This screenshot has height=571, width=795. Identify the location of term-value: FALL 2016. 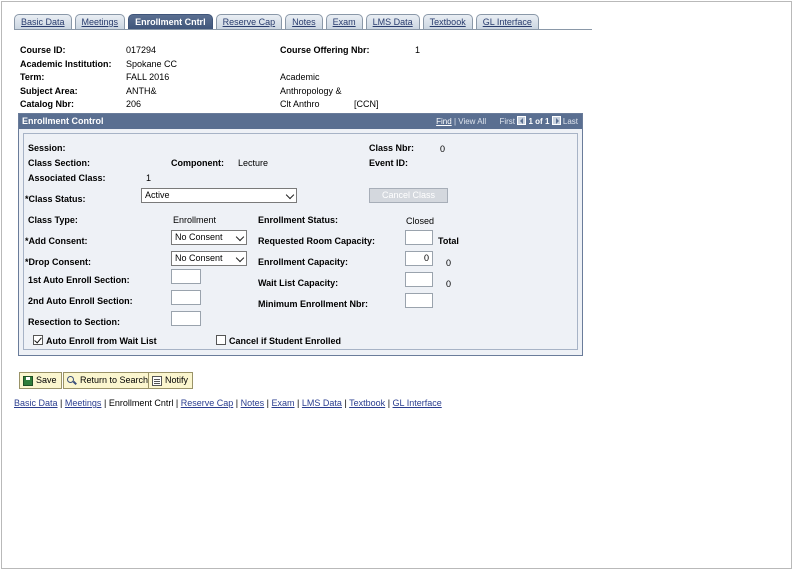
(148, 77).